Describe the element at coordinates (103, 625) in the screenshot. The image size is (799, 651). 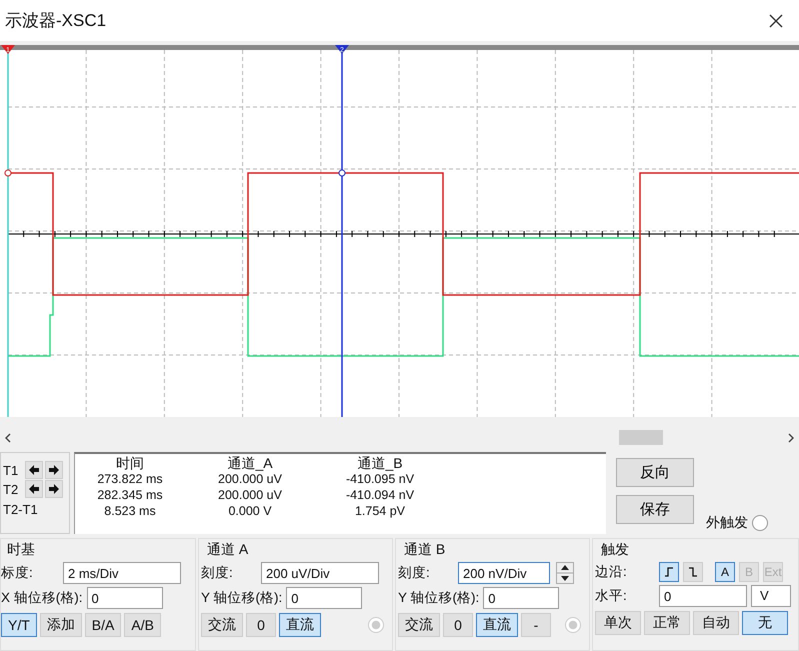
I see `mode-button: B/A` at that location.